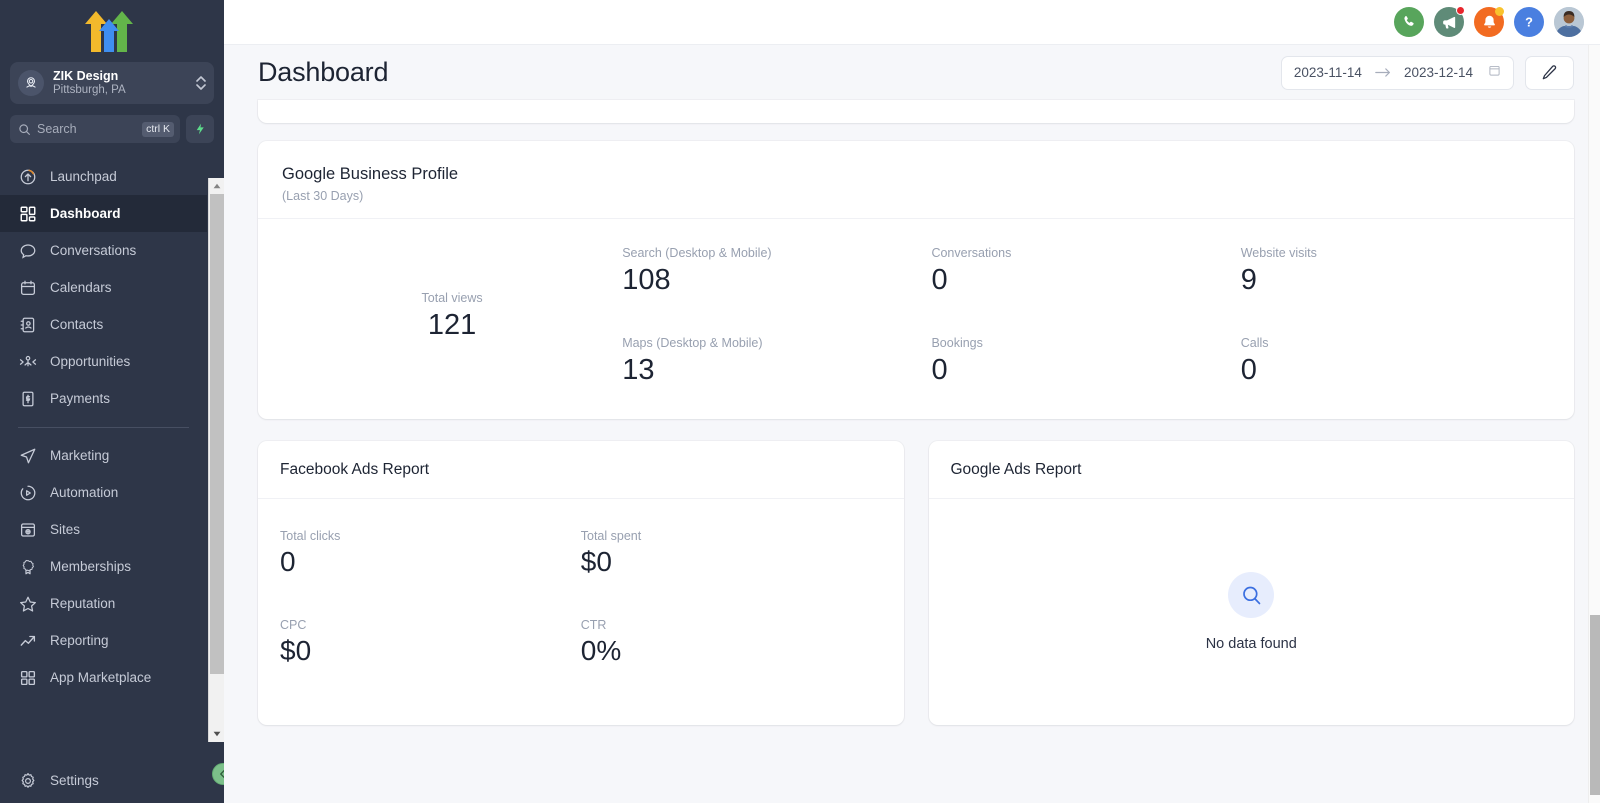 The height and width of the screenshot is (803, 1600). What do you see at coordinates (1395, 362) in the screenshot?
I see `gbp-metric-calls: Calls 0` at bounding box center [1395, 362].